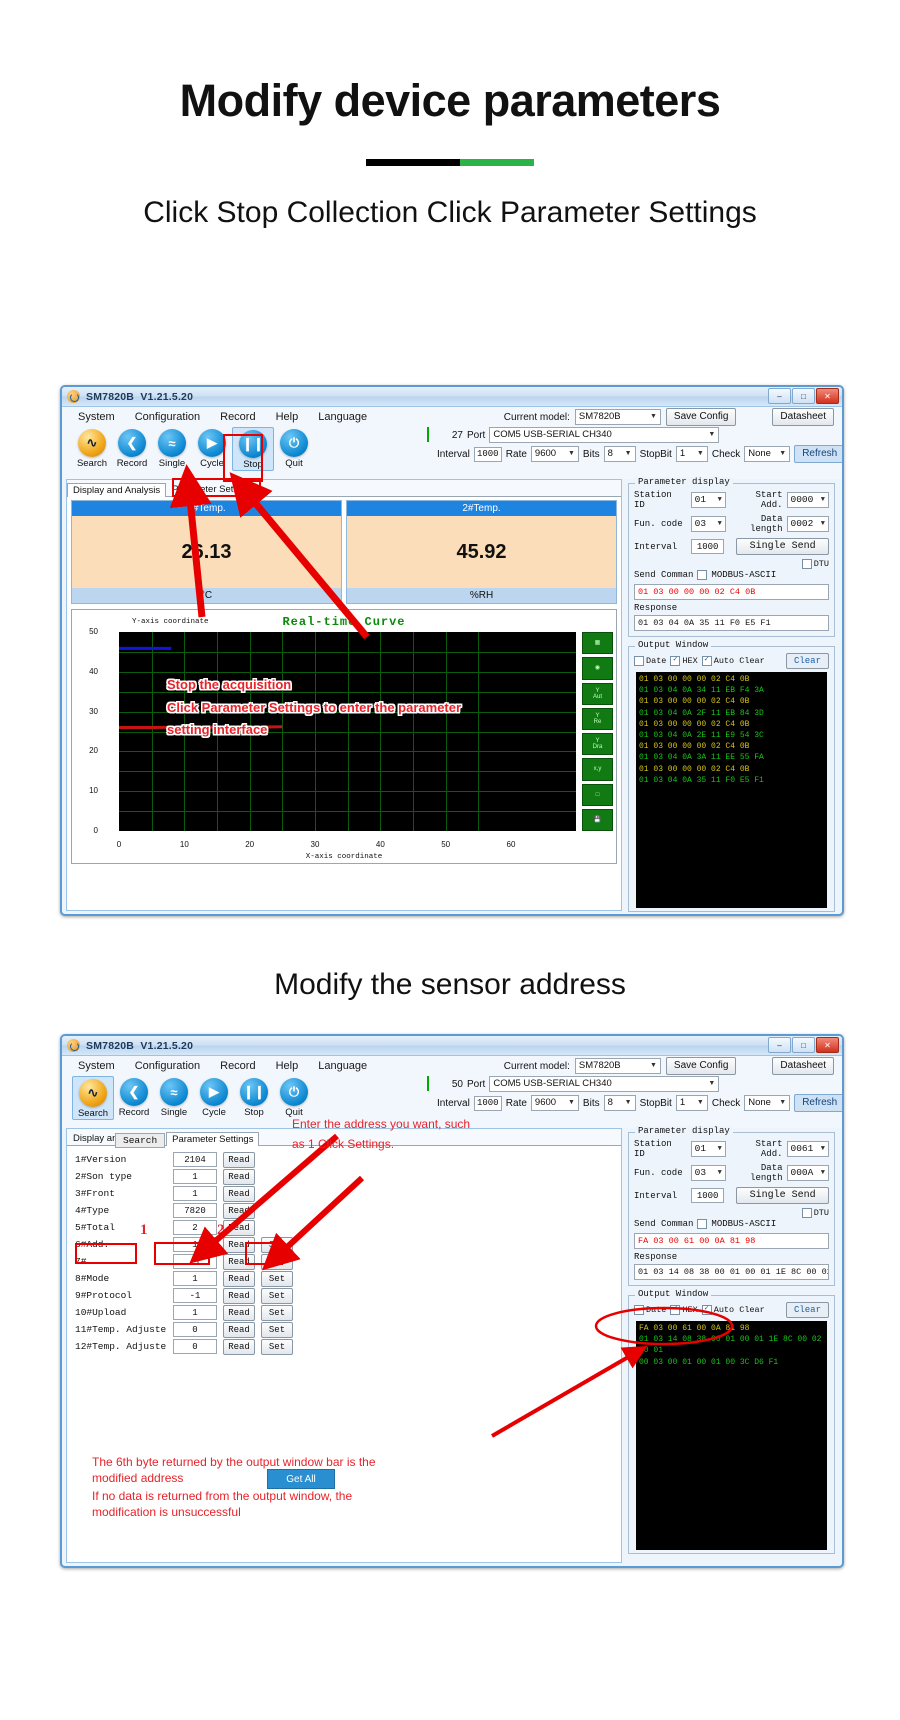 The image size is (900, 1720). Describe the element at coordinates (243, 458) in the screenshot. I see `highlight-box-stop-button` at that location.